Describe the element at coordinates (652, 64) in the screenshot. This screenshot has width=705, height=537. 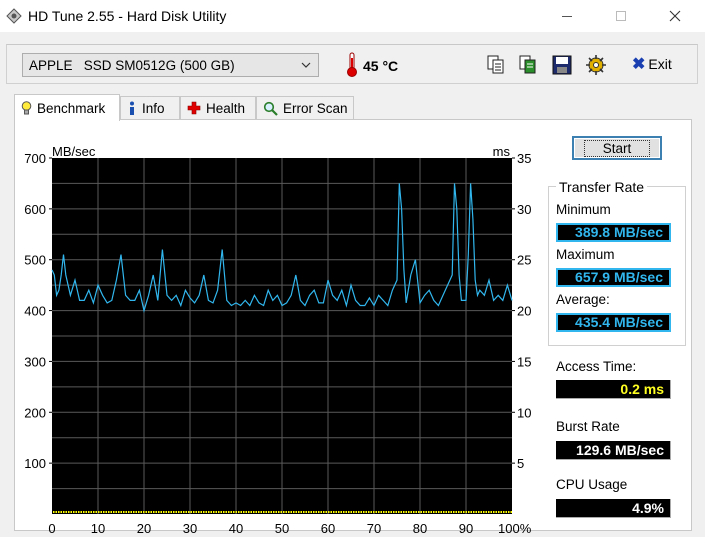
I see `exit-button: ✖ Exit` at that location.